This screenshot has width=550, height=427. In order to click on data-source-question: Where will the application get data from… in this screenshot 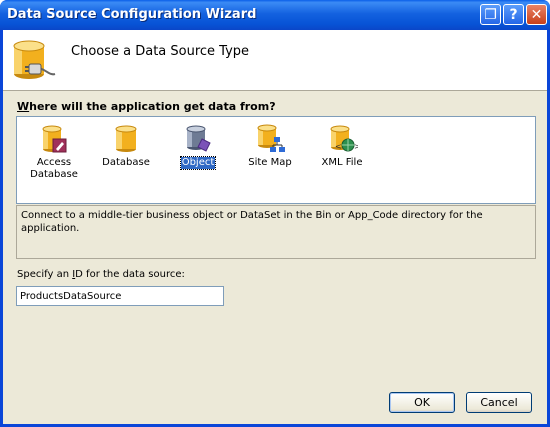, I will do `click(146, 106)`.